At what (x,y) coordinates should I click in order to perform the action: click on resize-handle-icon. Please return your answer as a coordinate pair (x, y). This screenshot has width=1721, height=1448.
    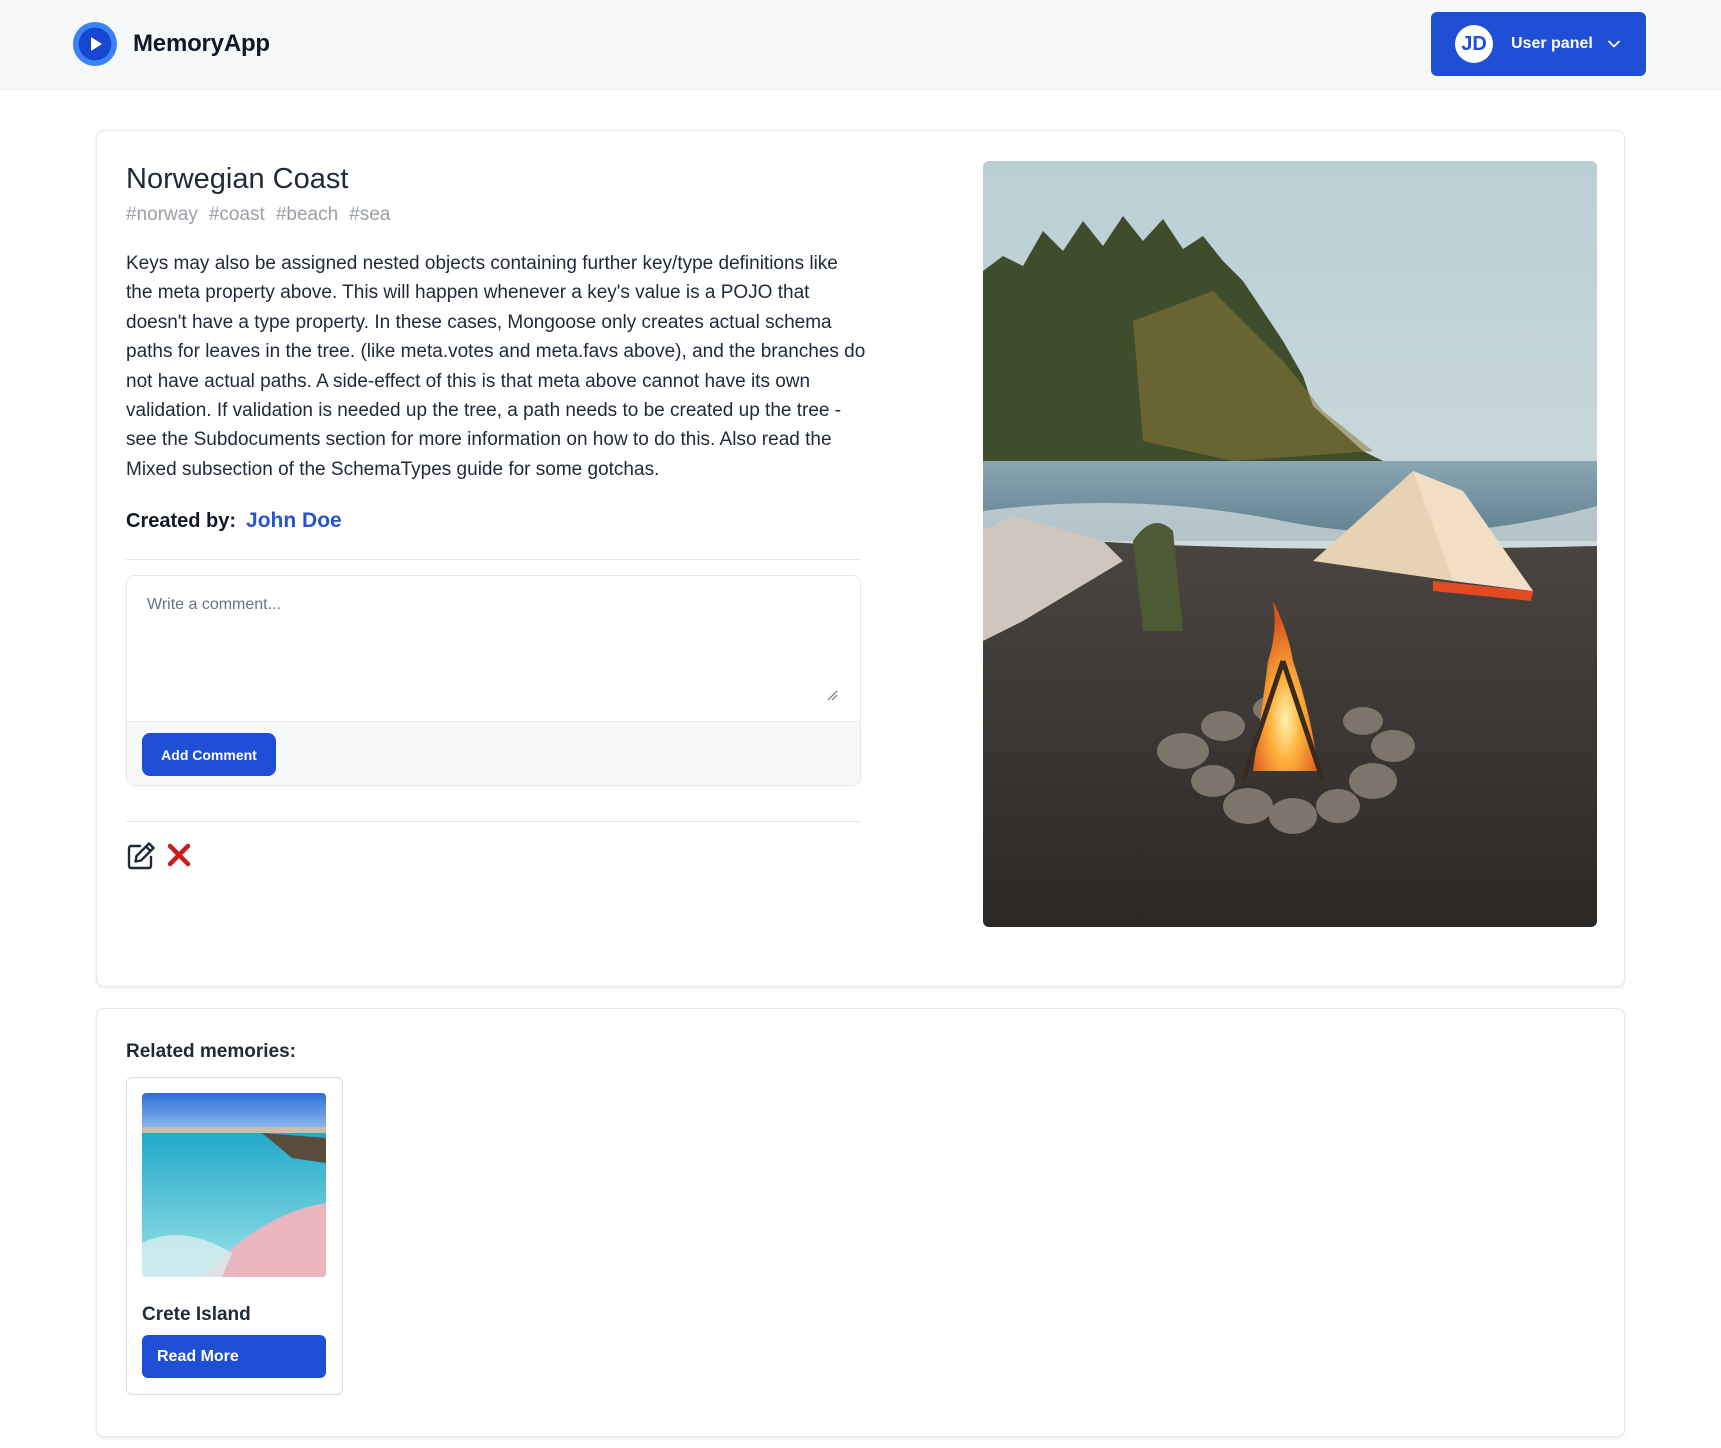
    Looking at the image, I should click on (832, 697).